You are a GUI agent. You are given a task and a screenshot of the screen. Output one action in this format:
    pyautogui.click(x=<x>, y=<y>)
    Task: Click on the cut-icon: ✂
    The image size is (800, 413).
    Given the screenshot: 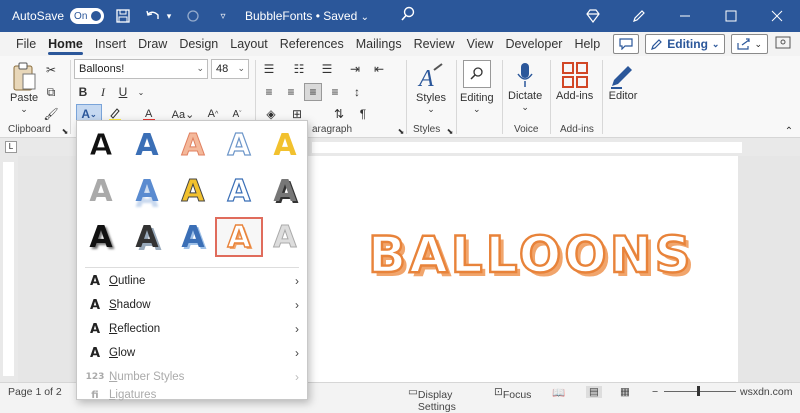 What is the action you would take?
    pyautogui.click(x=51, y=70)
    